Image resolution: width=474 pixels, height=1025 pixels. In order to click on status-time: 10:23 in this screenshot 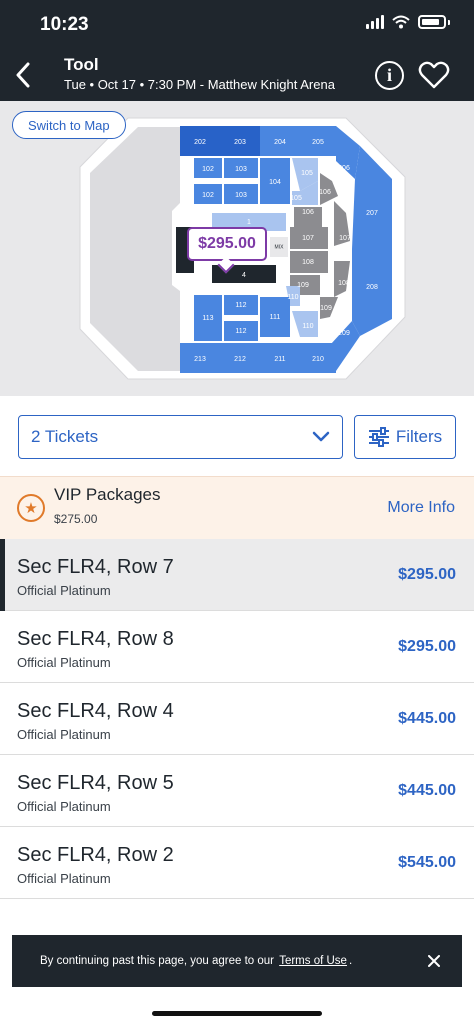, I will do `click(64, 24)`.